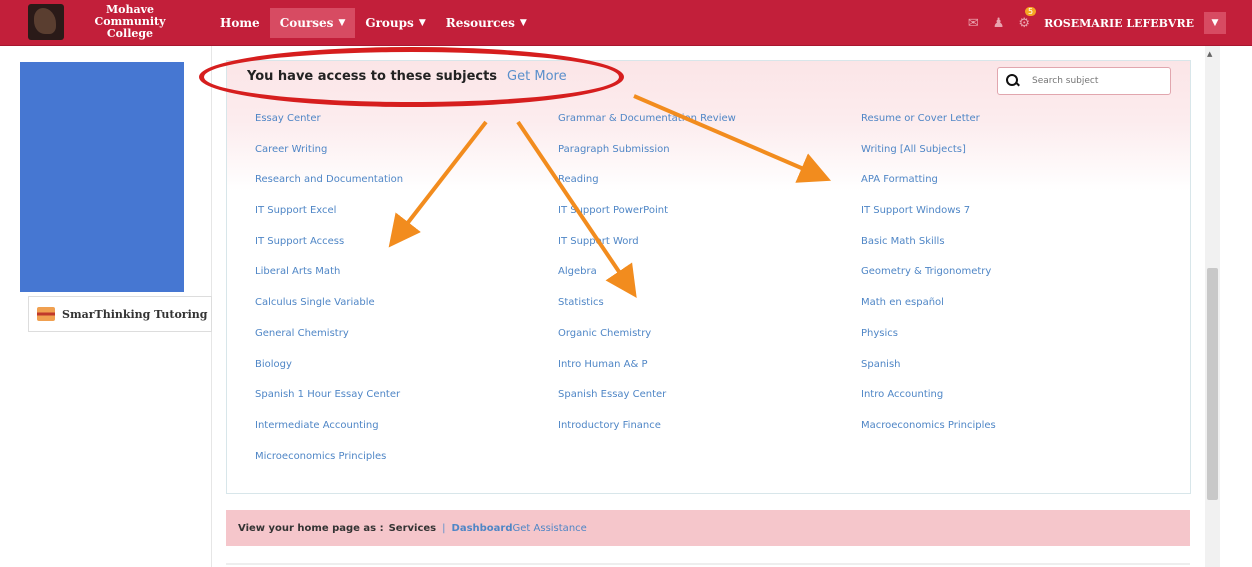 This screenshot has height=567, width=1252. What do you see at coordinates (1209, 54) in the screenshot?
I see `scroll-up-icon: ▲` at bounding box center [1209, 54].